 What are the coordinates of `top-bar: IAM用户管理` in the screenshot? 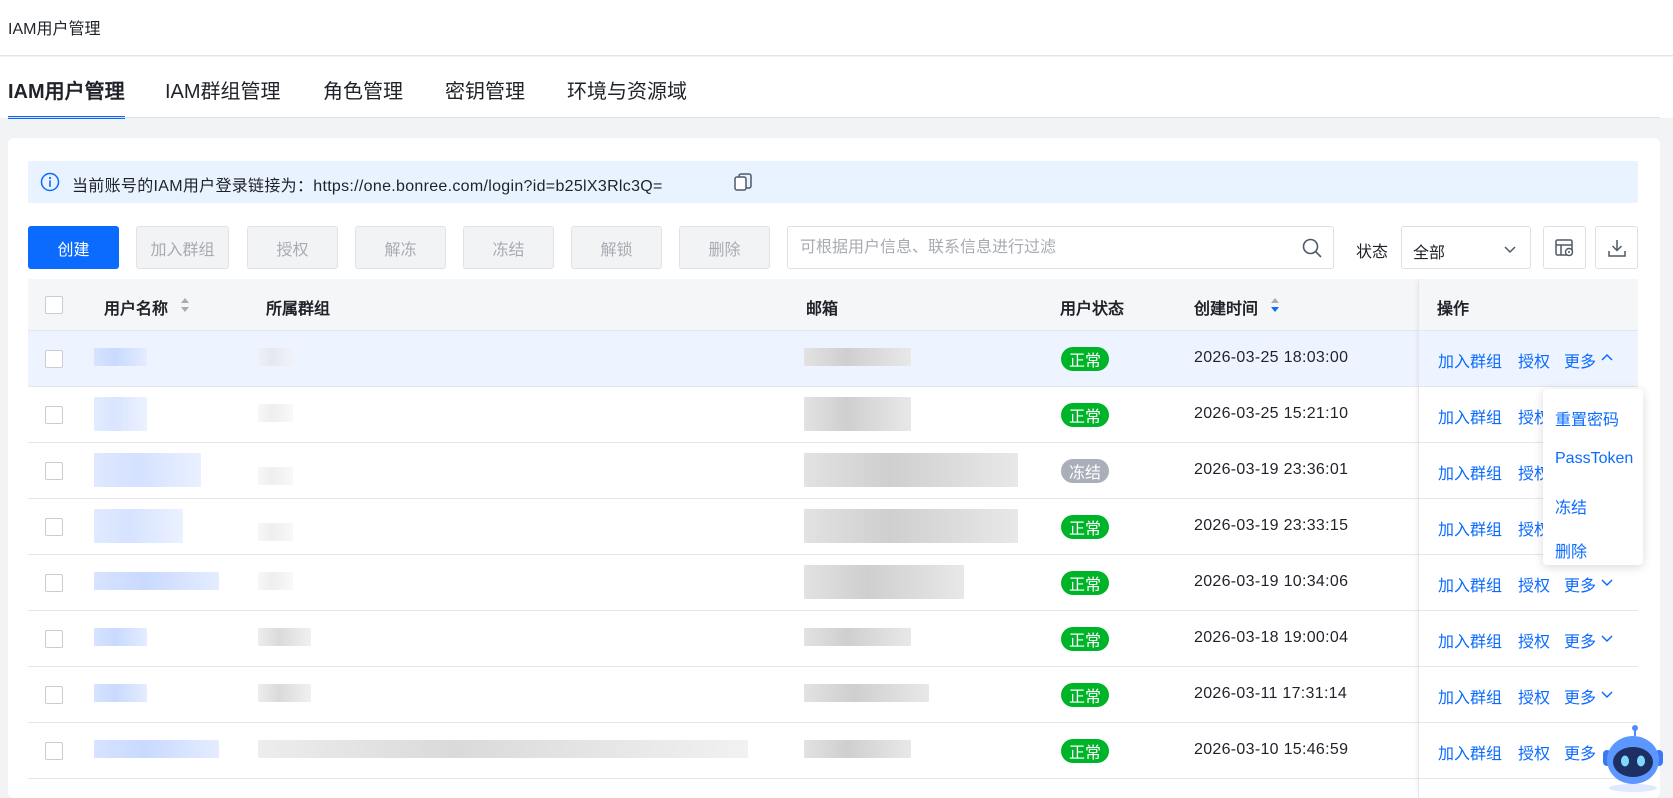 It's located at (836, 28).